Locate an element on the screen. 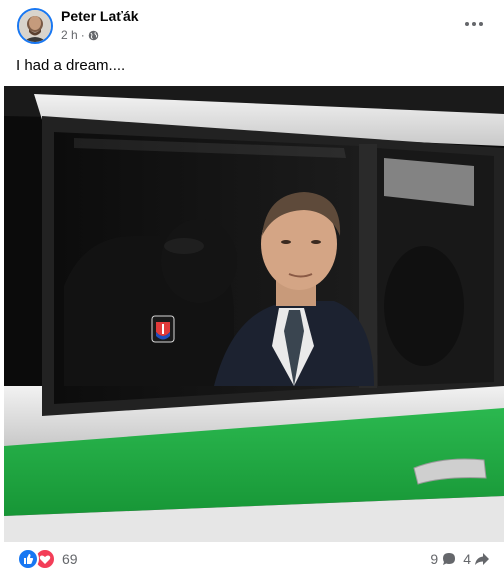 This screenshot has width=504, height=574. globe-icon is located at coordinates (93, 35).